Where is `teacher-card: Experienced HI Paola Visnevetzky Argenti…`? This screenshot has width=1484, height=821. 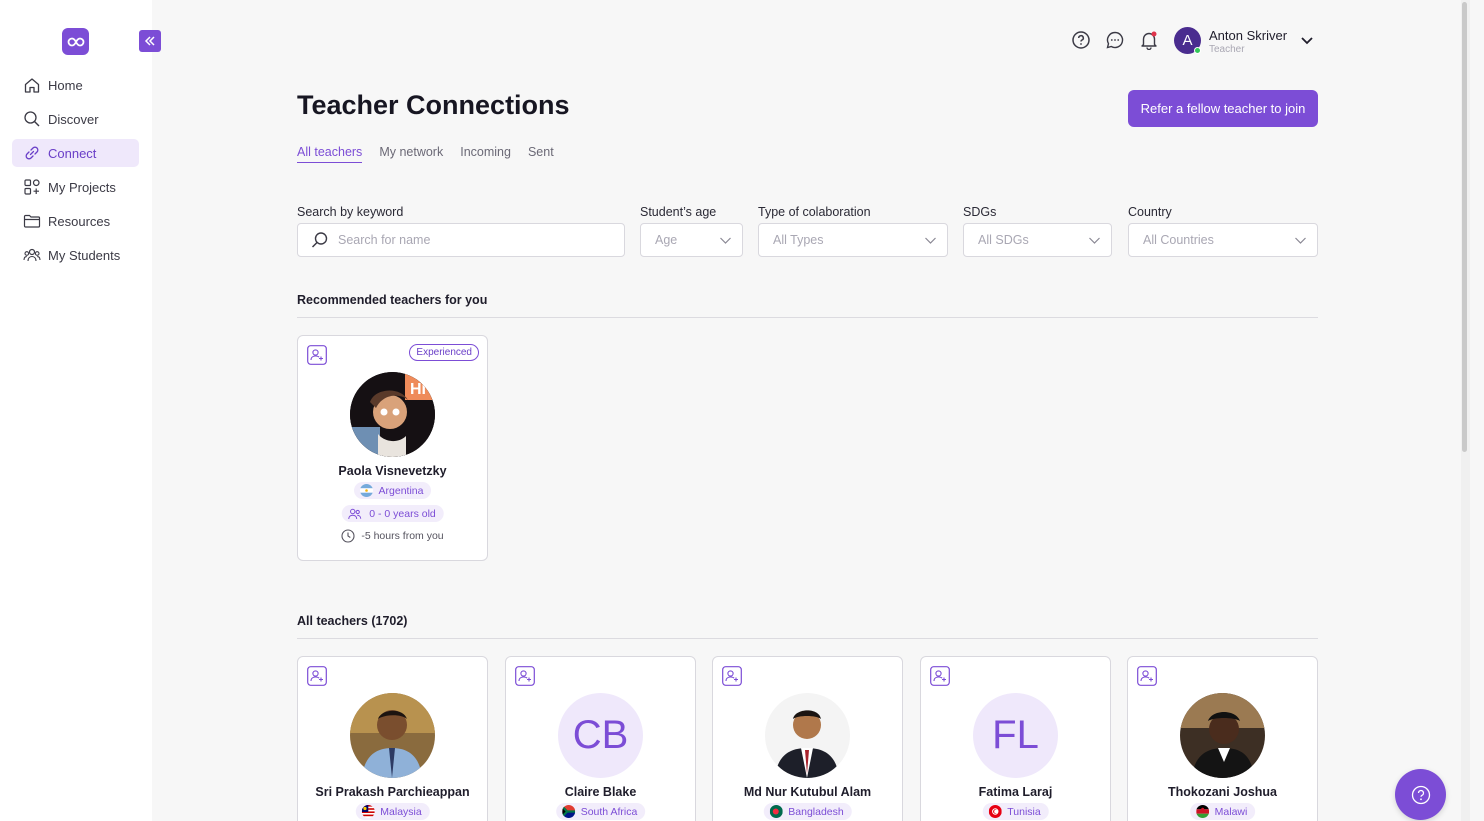
teacher-card: Experienced HI Paola Visnevetzky Argenti… is located at coordinates (392, 448).